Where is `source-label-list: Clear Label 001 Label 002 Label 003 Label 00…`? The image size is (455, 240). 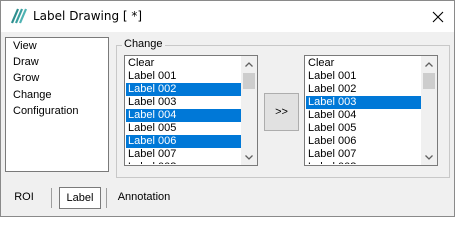
source-label-list: Clear Label 001 Label 002 Label 003 Label 00… is located at coordinates (191, 110).